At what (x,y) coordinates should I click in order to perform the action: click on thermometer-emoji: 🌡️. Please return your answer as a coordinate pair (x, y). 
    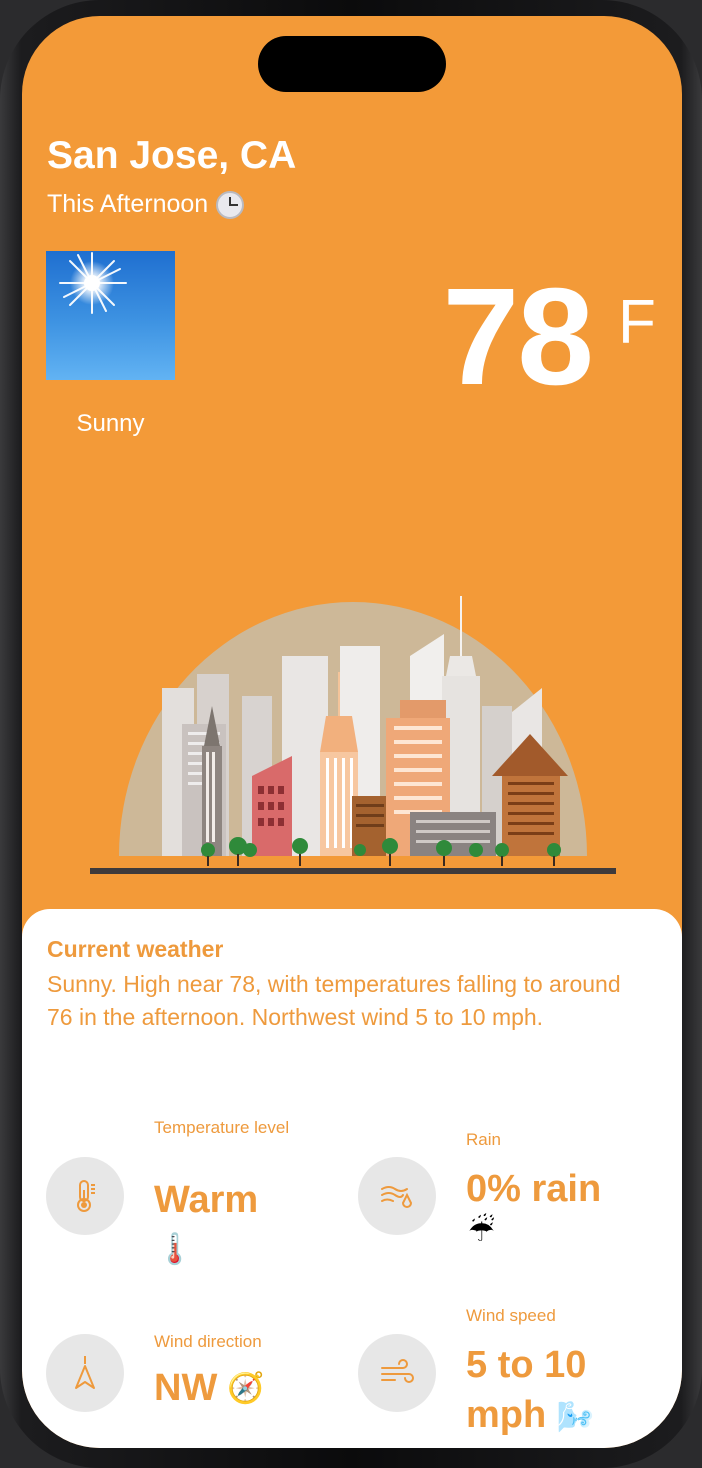
    Looking at the image, I should click on (175, 1249).